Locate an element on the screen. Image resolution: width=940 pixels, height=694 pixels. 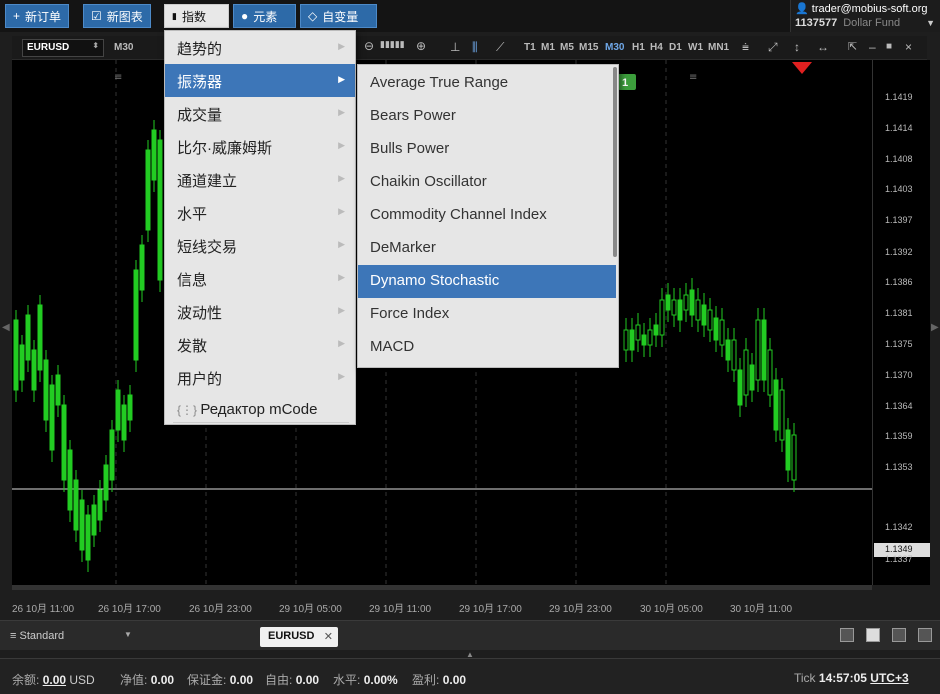
menu-item: 波动性 ▶ is located at coordinates (260, 311).